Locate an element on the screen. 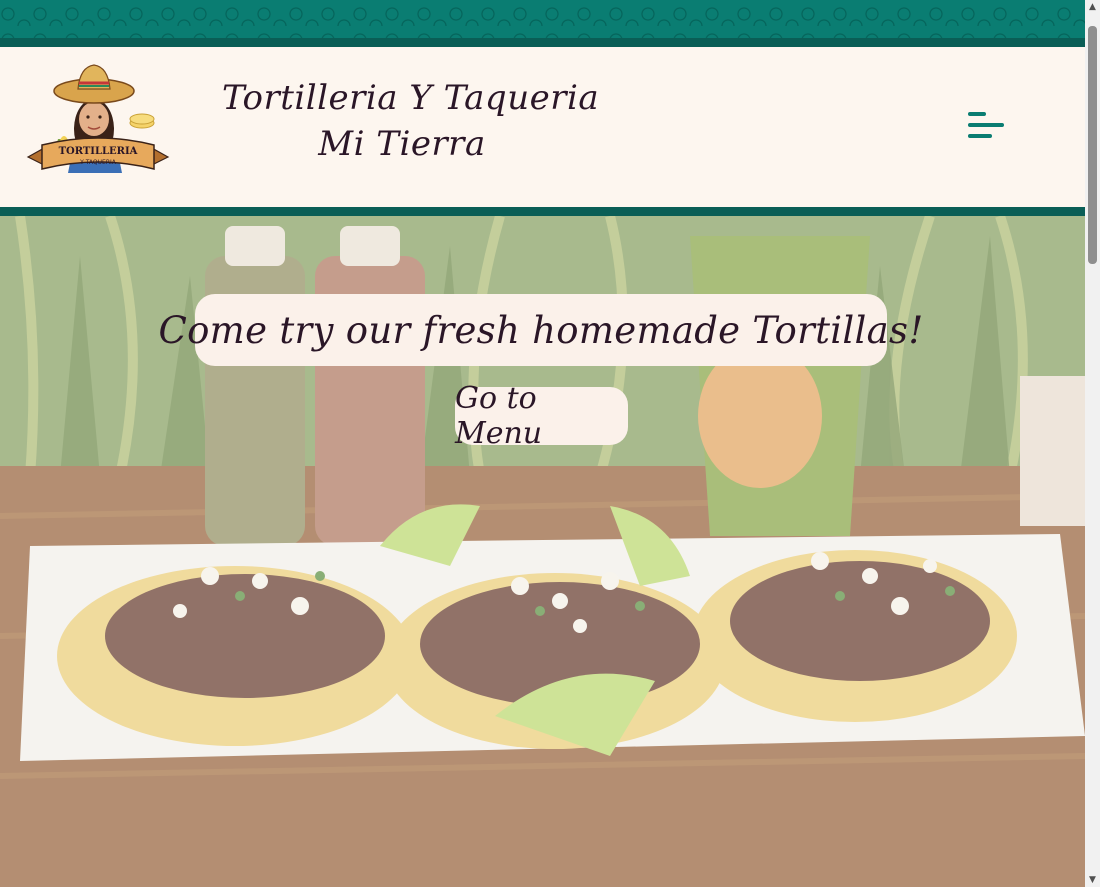  scrollbar-thumb is located at coordinates (1092, 145).